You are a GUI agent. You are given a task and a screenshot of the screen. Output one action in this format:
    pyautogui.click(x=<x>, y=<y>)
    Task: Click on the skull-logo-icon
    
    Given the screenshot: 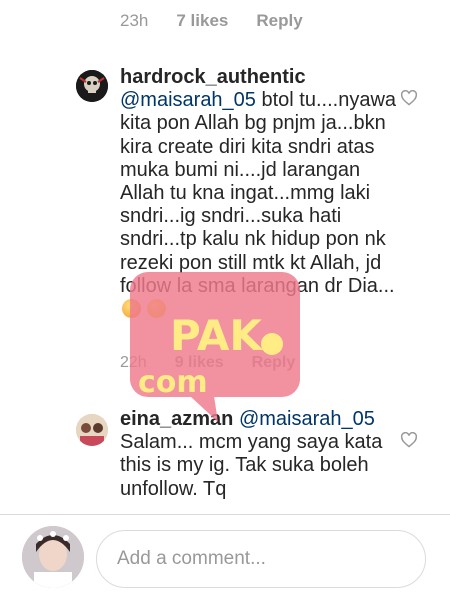 What is the action you would take?
    pyautogui.click(x=92, y=86)
    